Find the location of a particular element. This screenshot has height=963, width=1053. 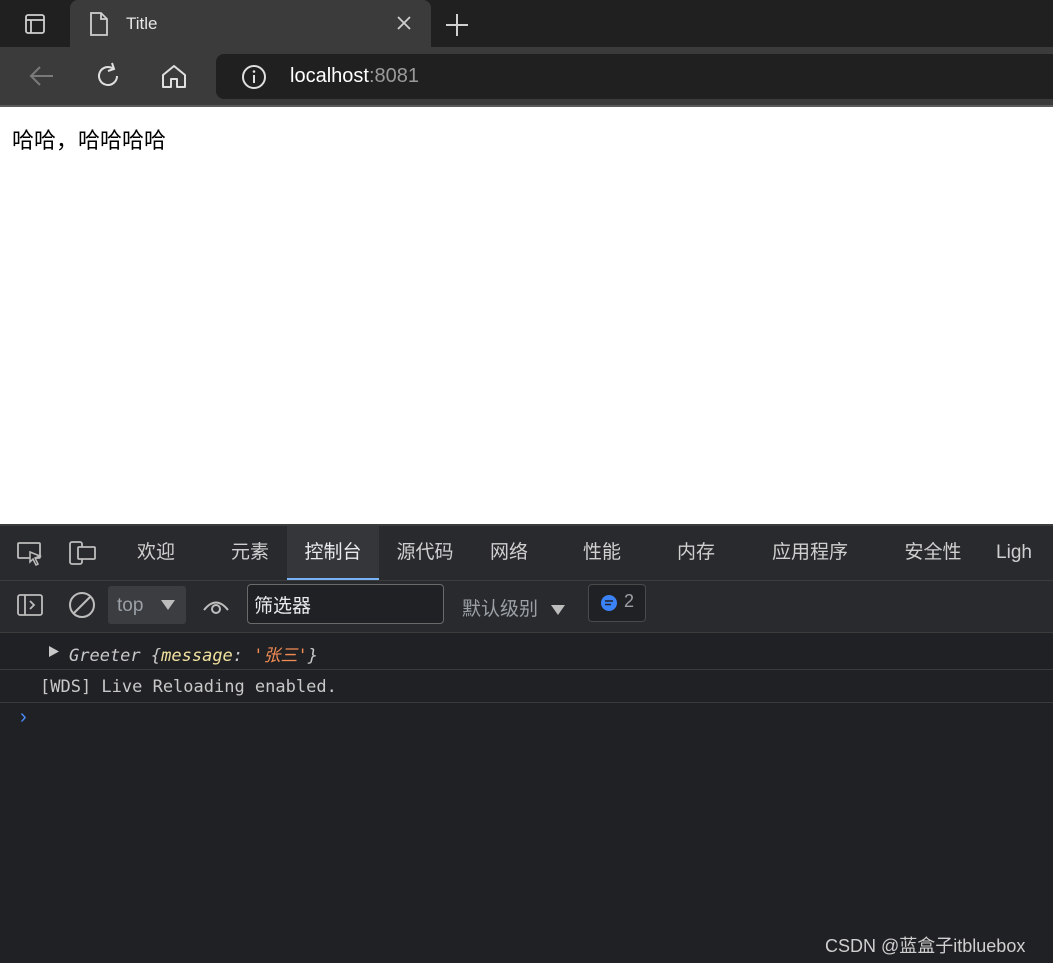

devtools-tab: 源代码 is located at coordinates (425, 552).